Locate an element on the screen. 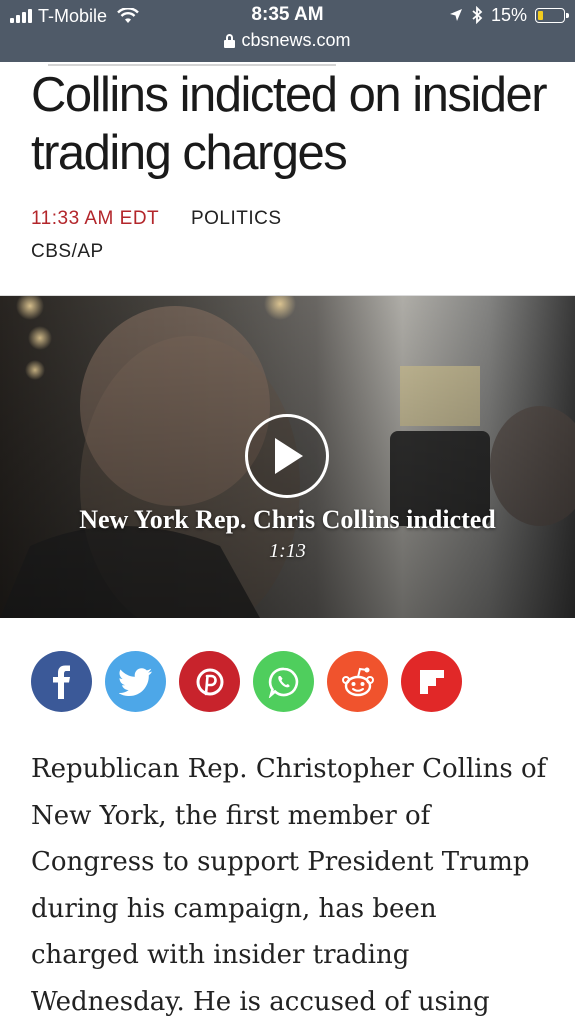 The image size is (575, 1024). article-meta: 11:33 AM EDT POLITICS is located at coordinates (156, 219).